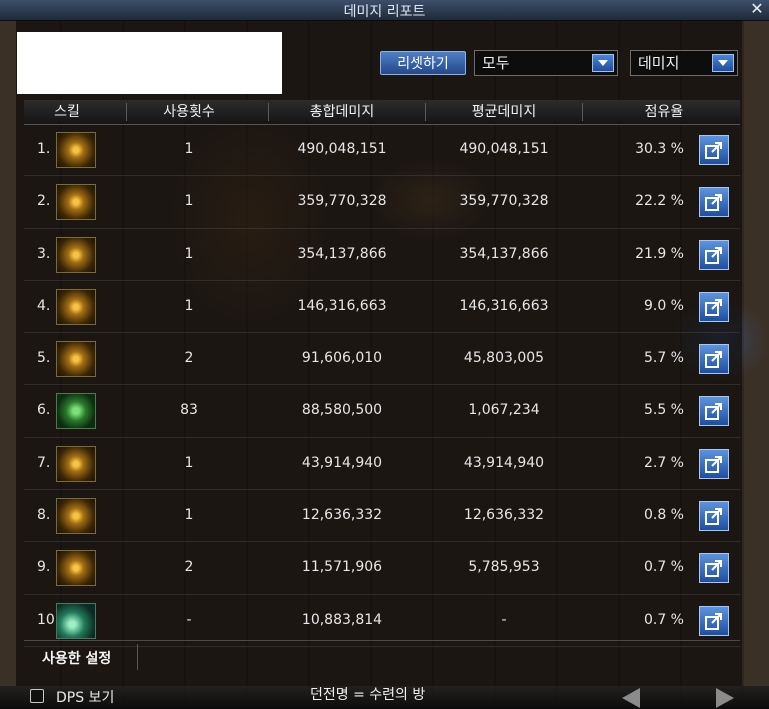  Describe the element at coordinates (342, 410) in the screenshot. I see `row-total-damage: 88,580,500` at that location.